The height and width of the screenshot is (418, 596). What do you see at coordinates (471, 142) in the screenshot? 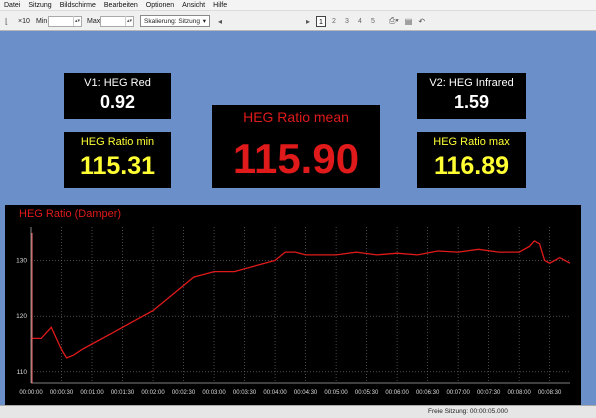
I see `max-label-text: HEG Ratio max` at bounding box center [471, 142].